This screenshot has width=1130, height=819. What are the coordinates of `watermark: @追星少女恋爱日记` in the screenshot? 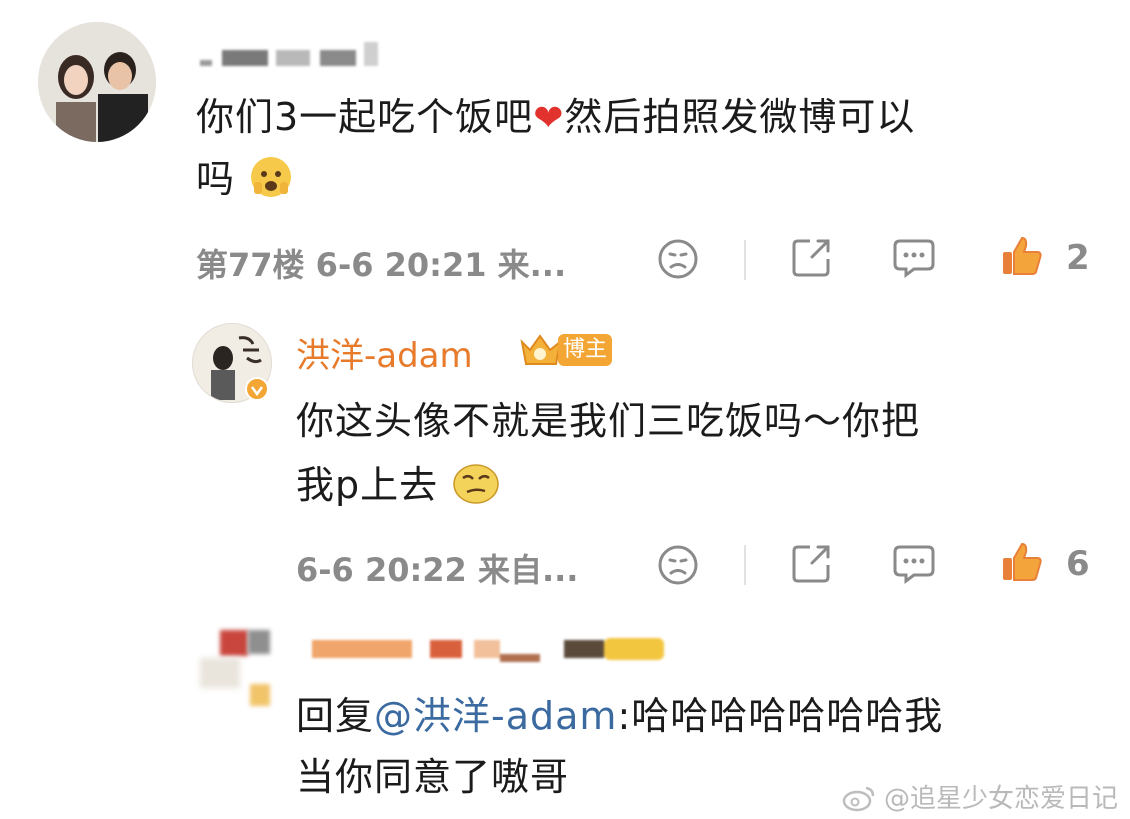 It's located at (980, 796).